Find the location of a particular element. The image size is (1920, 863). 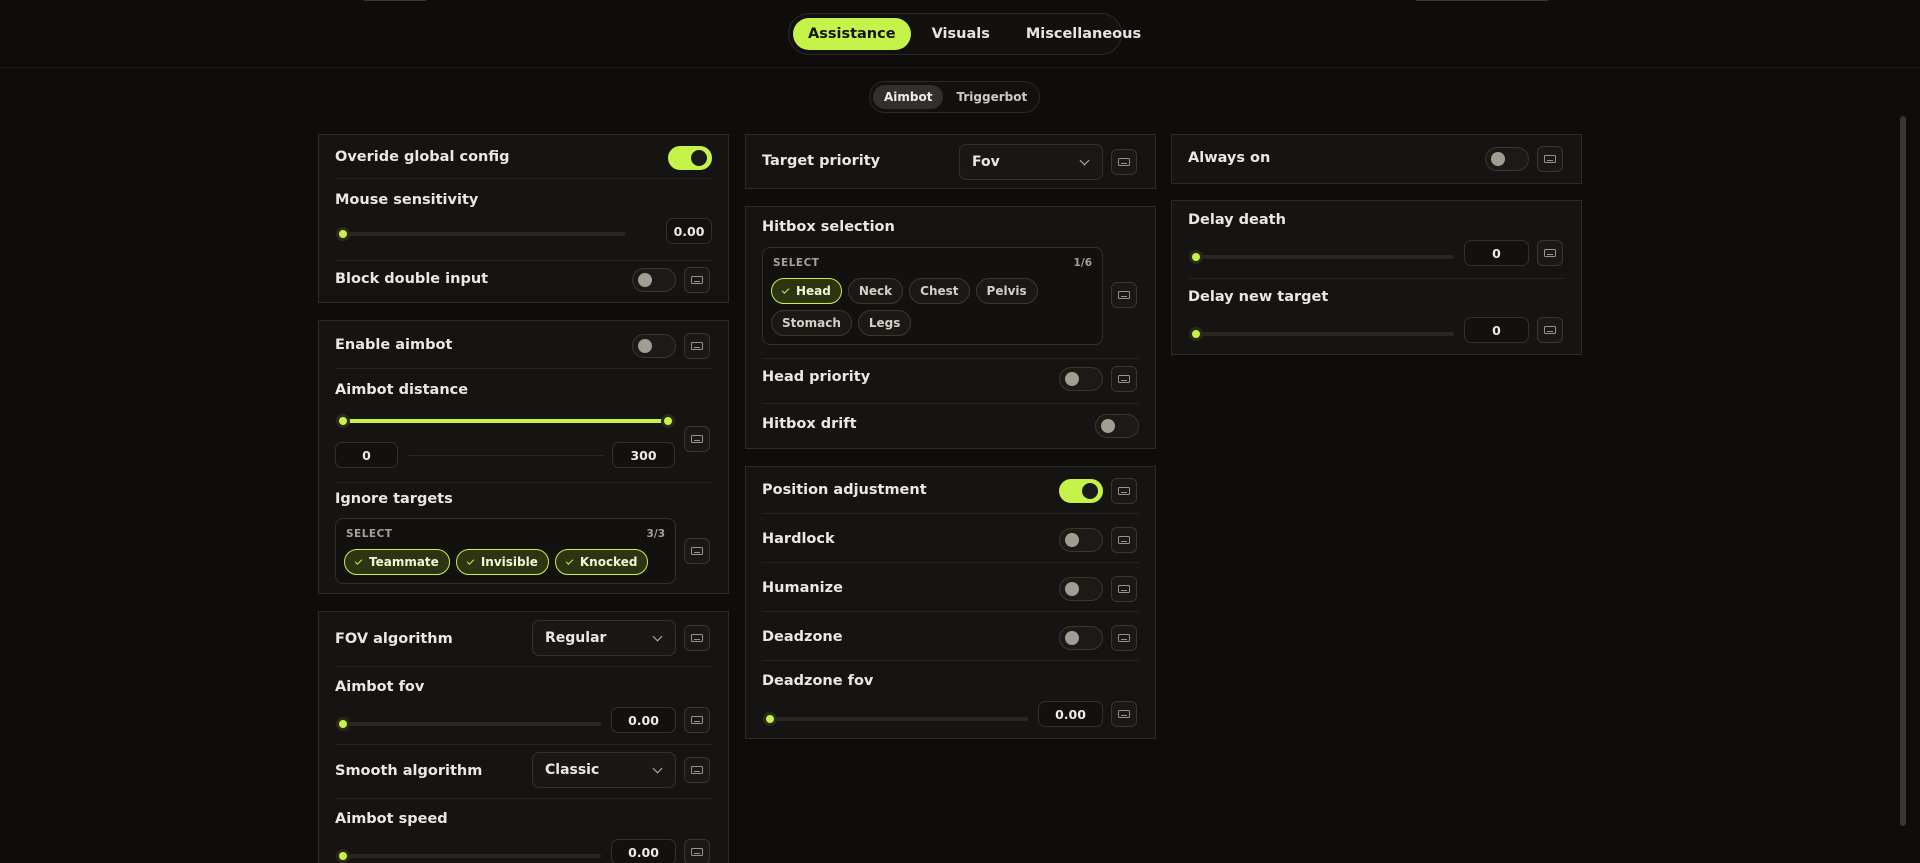

fov-algorithm-label: FOV algorithm is located at coordinates (394, 639).